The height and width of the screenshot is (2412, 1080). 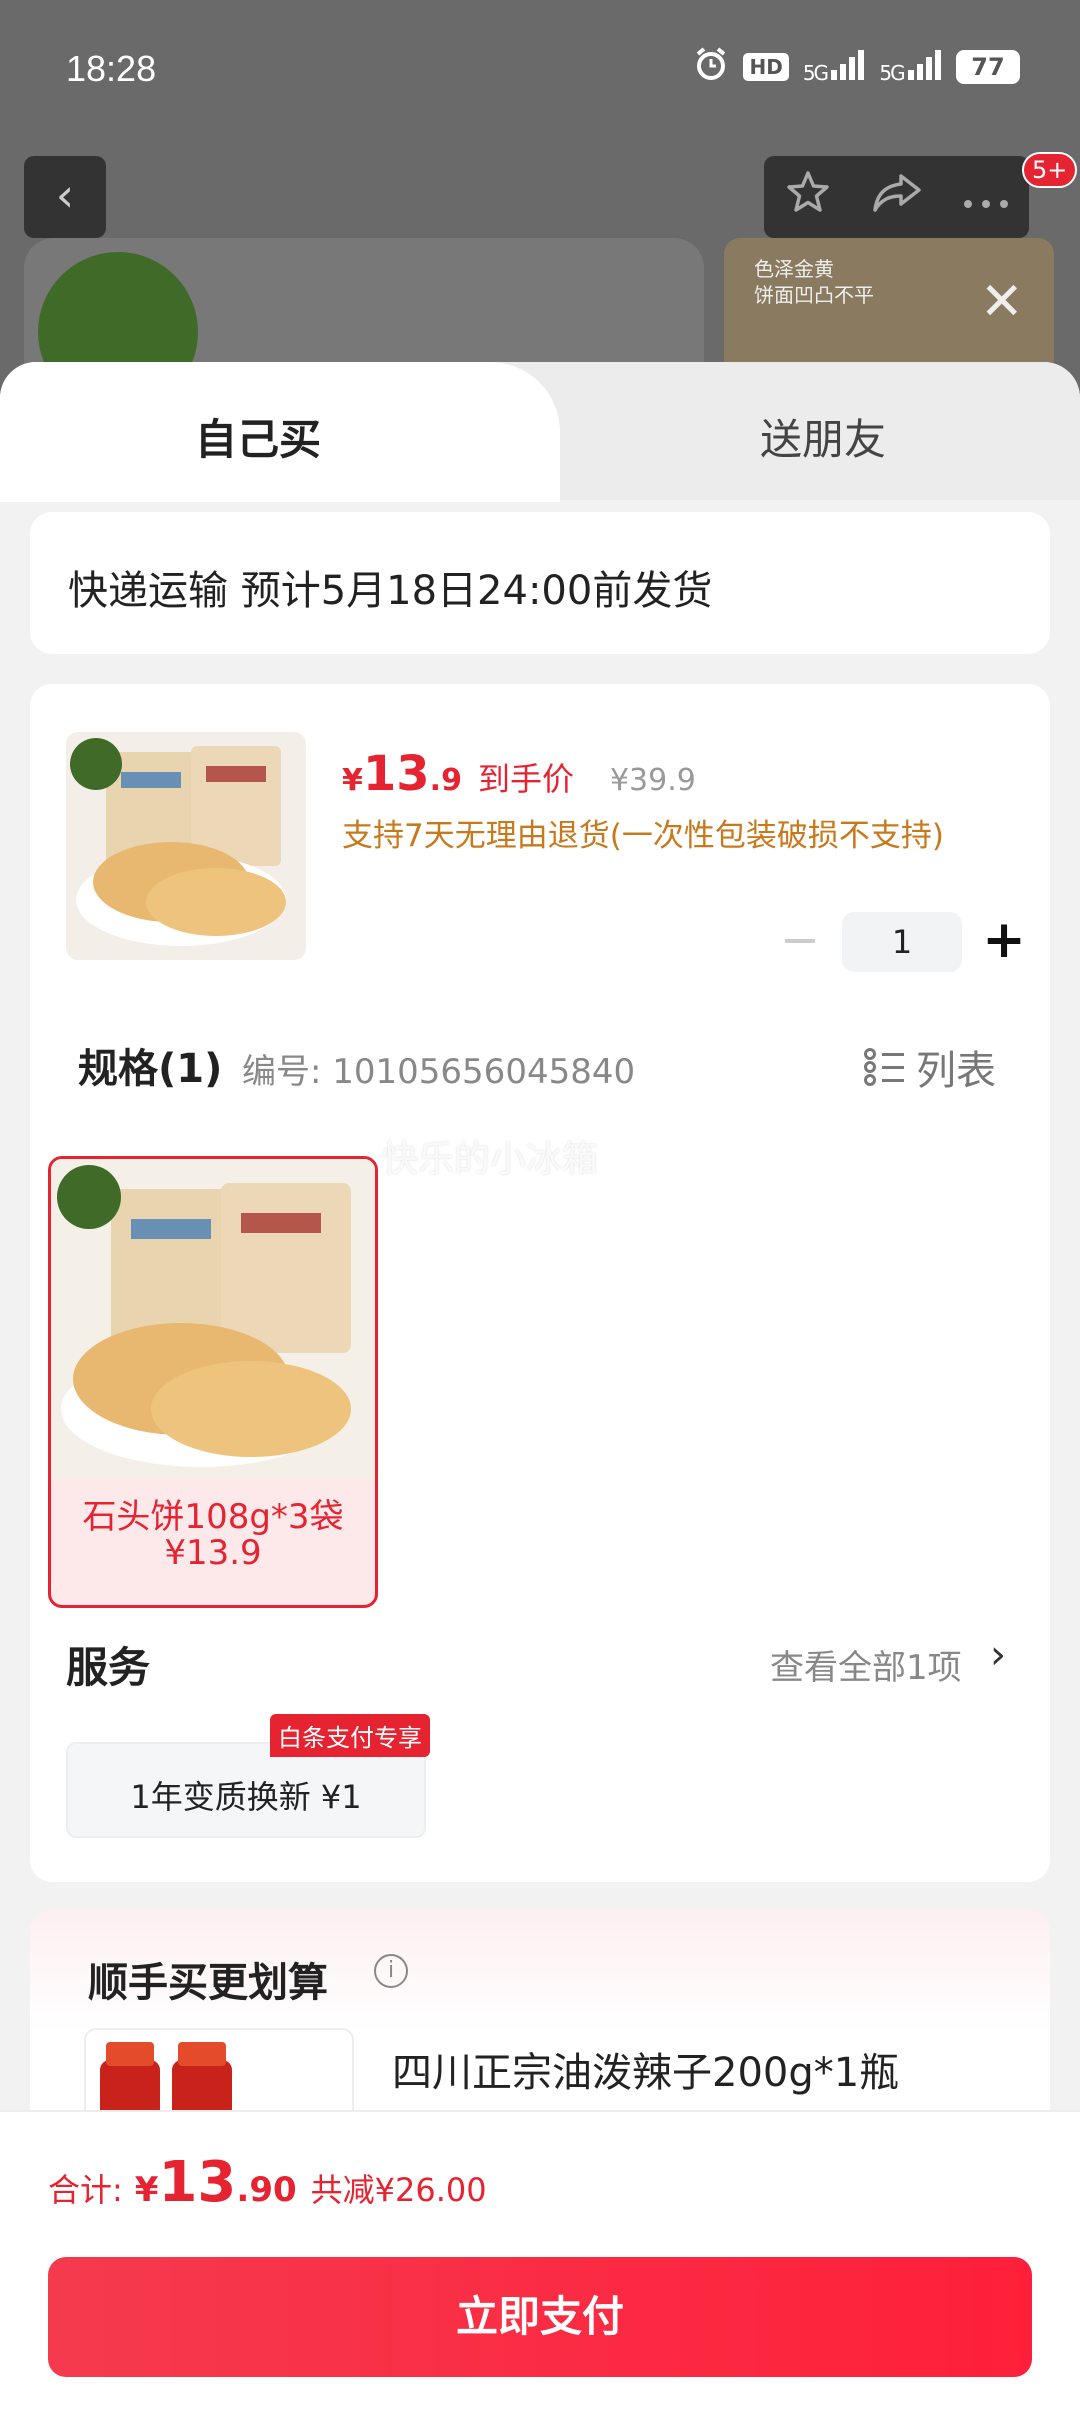 I want to click on return-policy: 支持7天无理由退货(一次性包装破损不支持), so click(x=643, y=836).